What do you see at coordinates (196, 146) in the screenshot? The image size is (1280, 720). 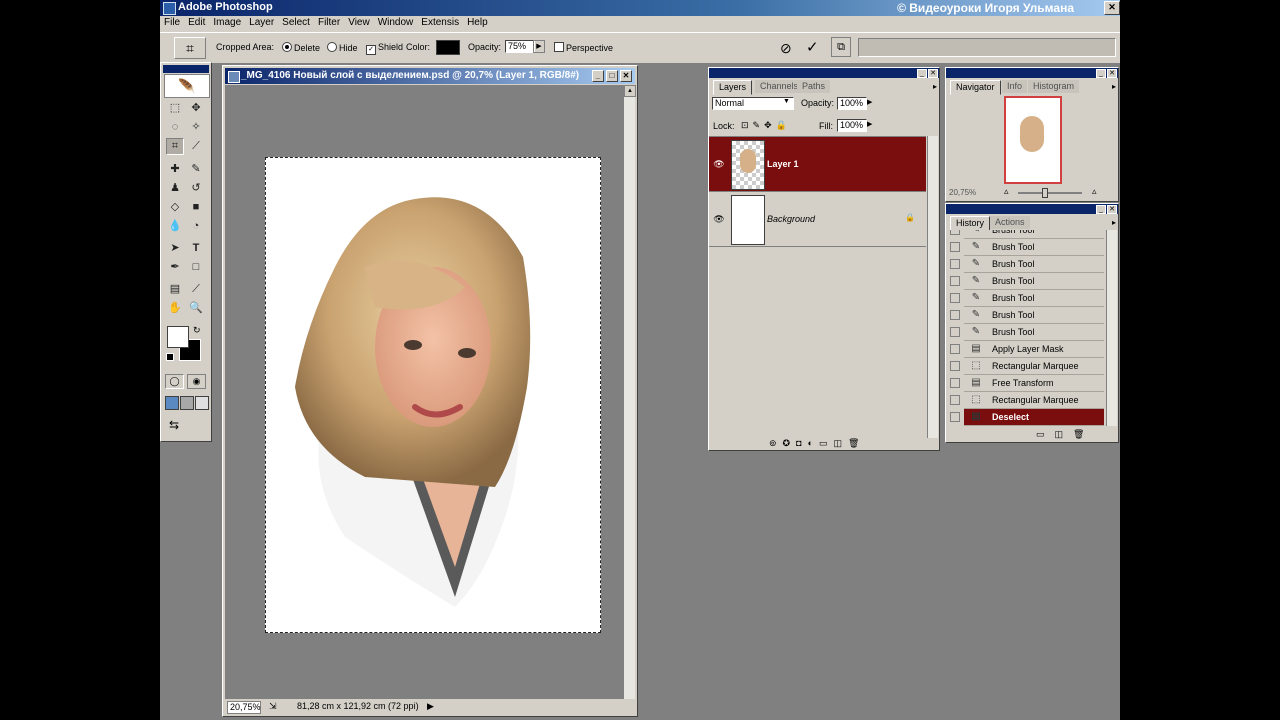 I see `slice-tool-icon: ⟋` at bounding box center [196, 146].